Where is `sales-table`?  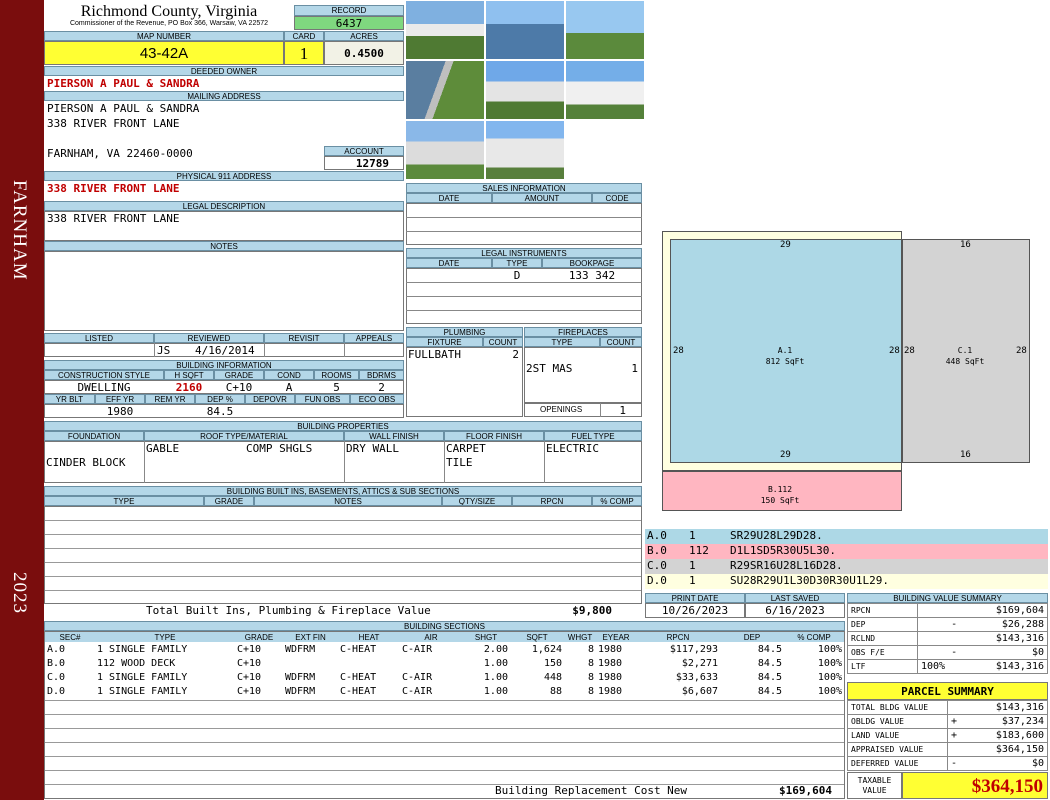 sales-table is located at coordinates (524, 224).